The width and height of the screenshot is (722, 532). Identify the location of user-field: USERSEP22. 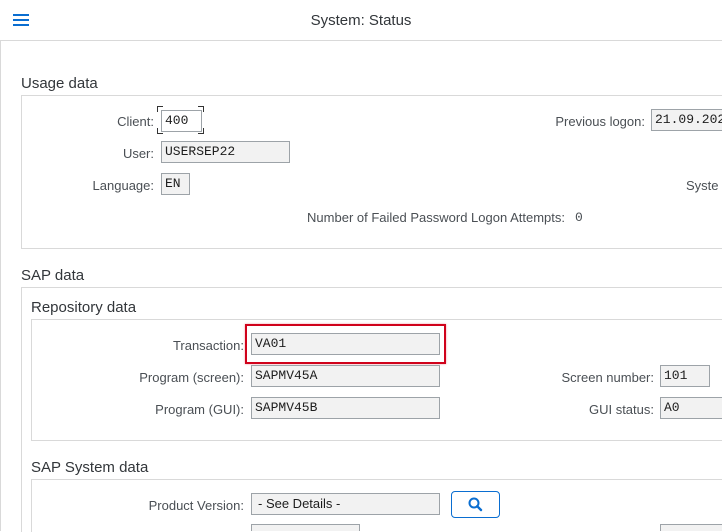
(225, 152).